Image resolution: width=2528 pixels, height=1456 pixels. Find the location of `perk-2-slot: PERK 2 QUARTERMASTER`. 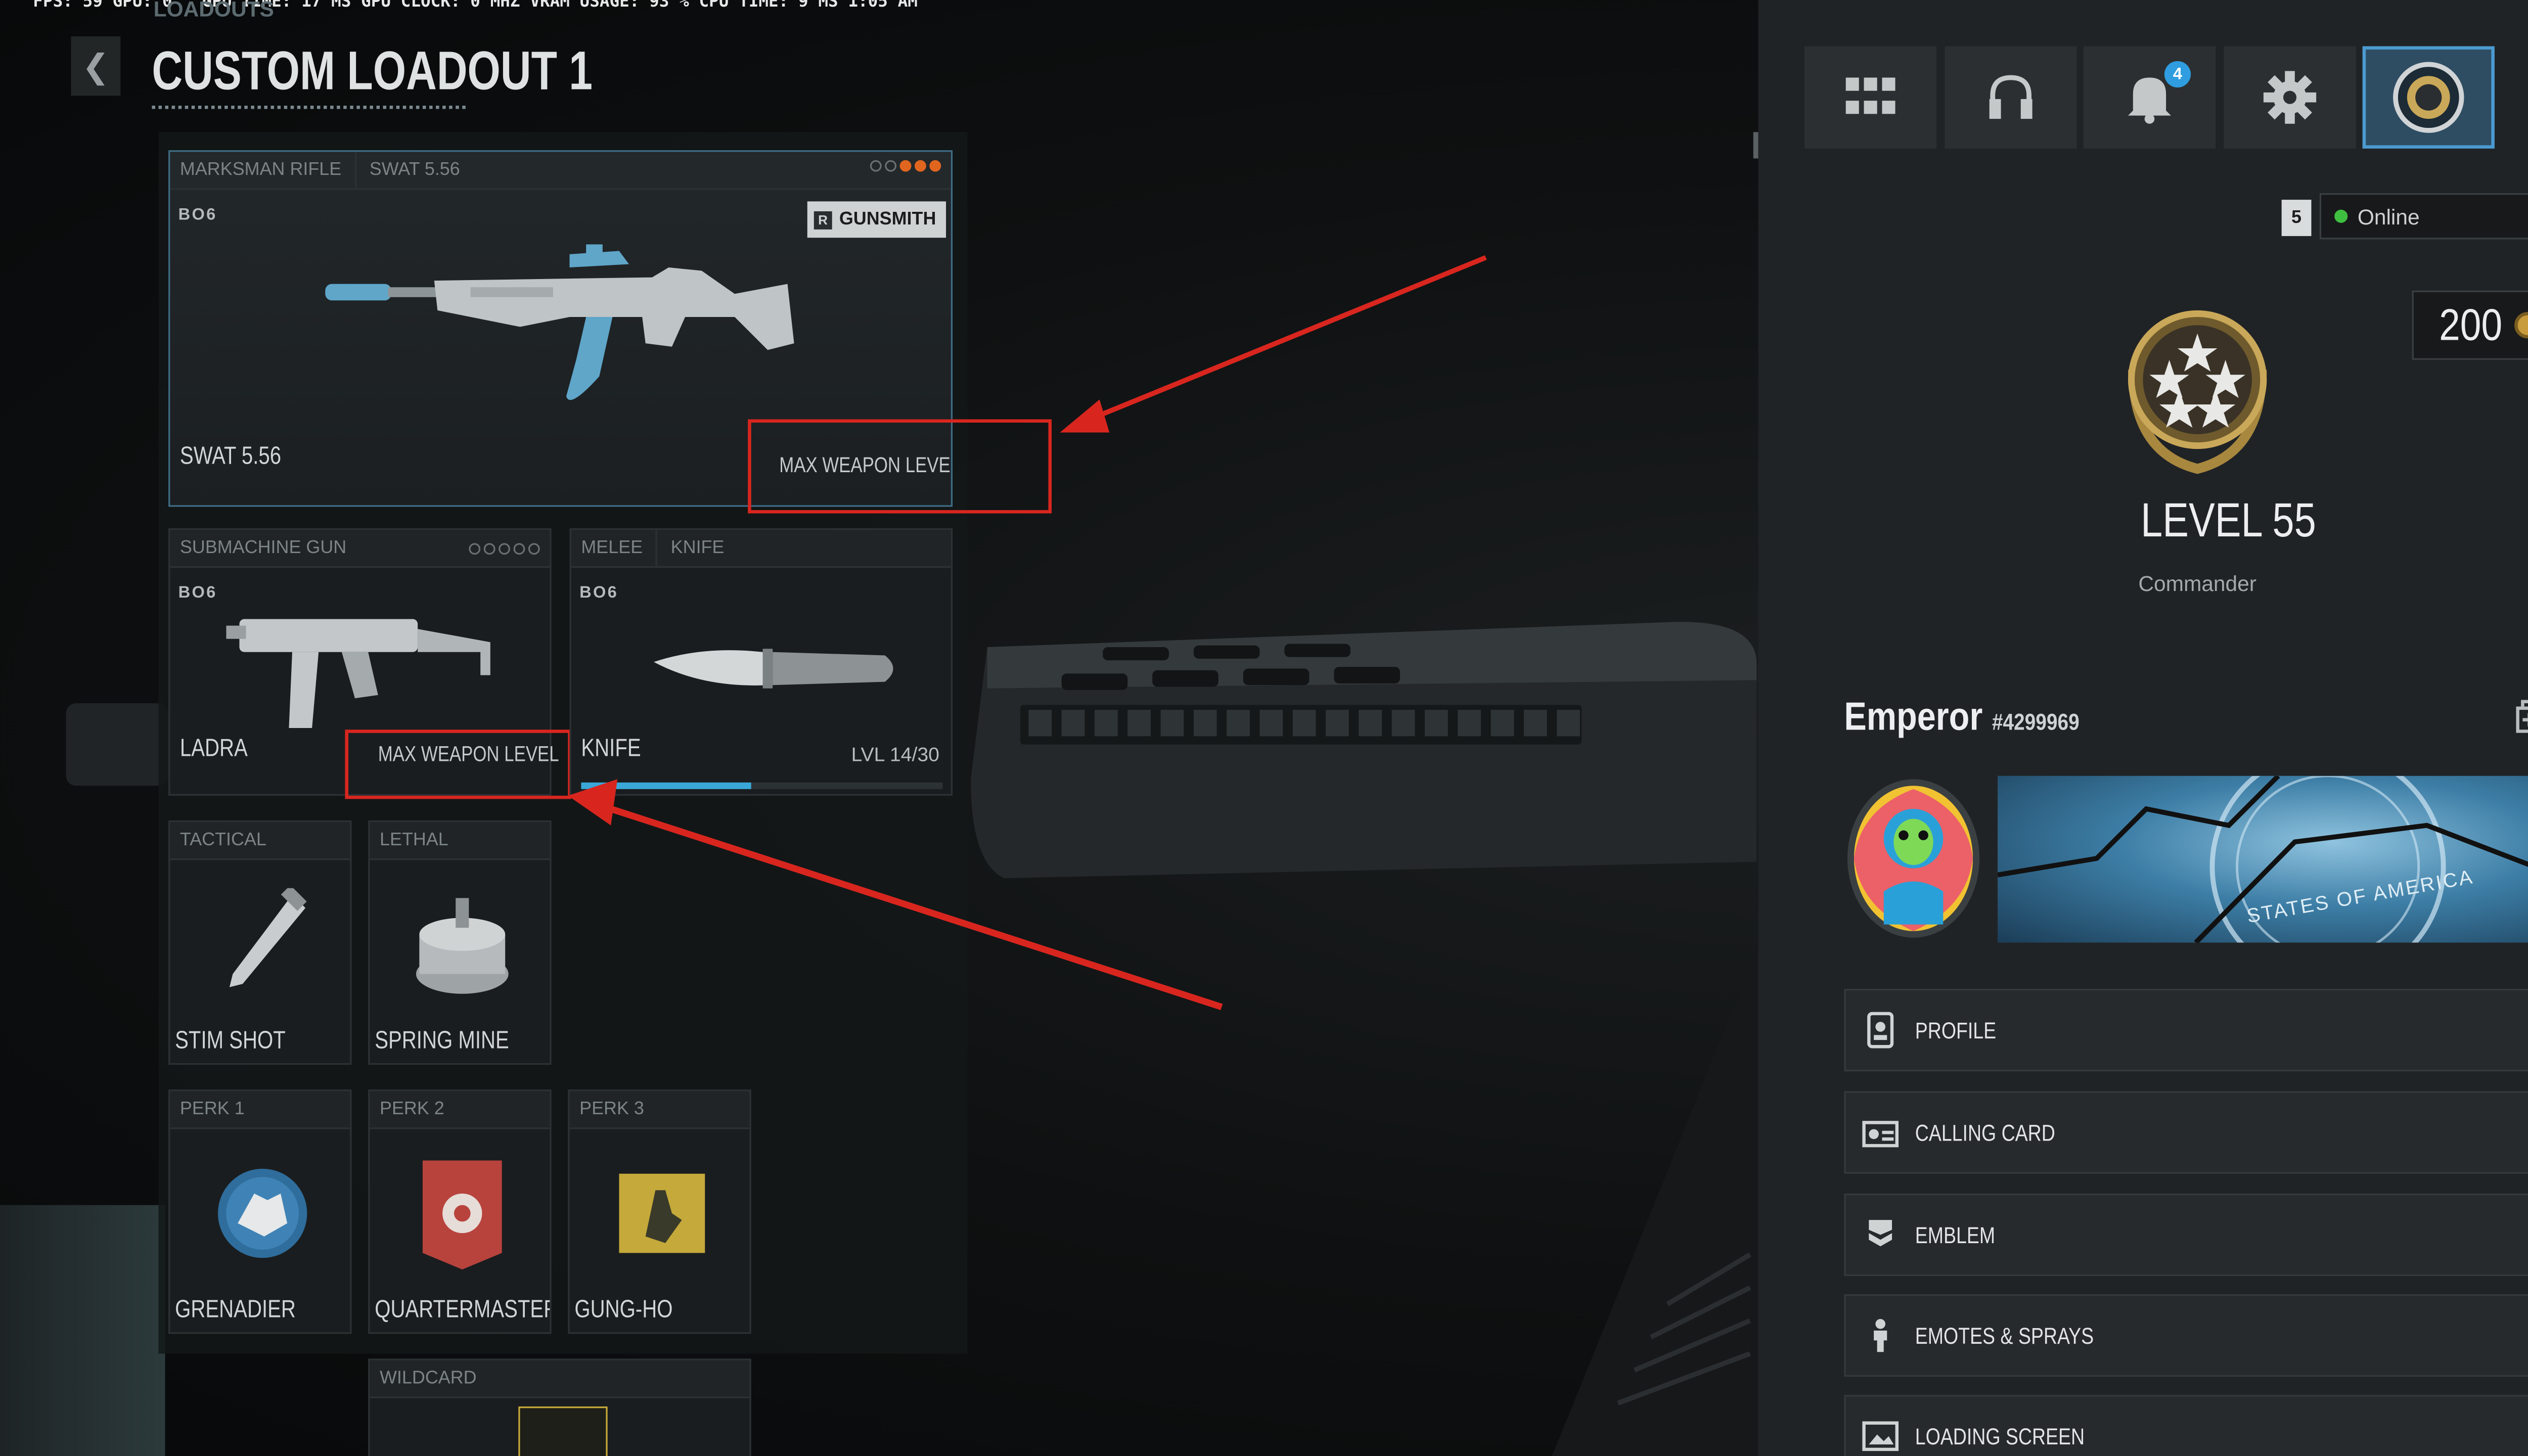

perk-2-slot: PERK 2 QUARTERMASTER is located at coordinates (460, 1211).